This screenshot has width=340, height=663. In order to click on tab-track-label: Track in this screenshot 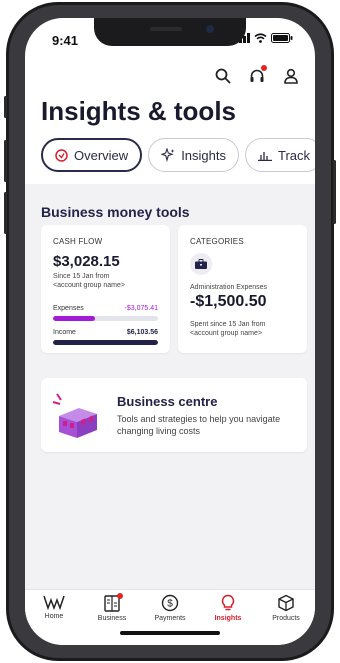, I will do `click(294, 155)`.